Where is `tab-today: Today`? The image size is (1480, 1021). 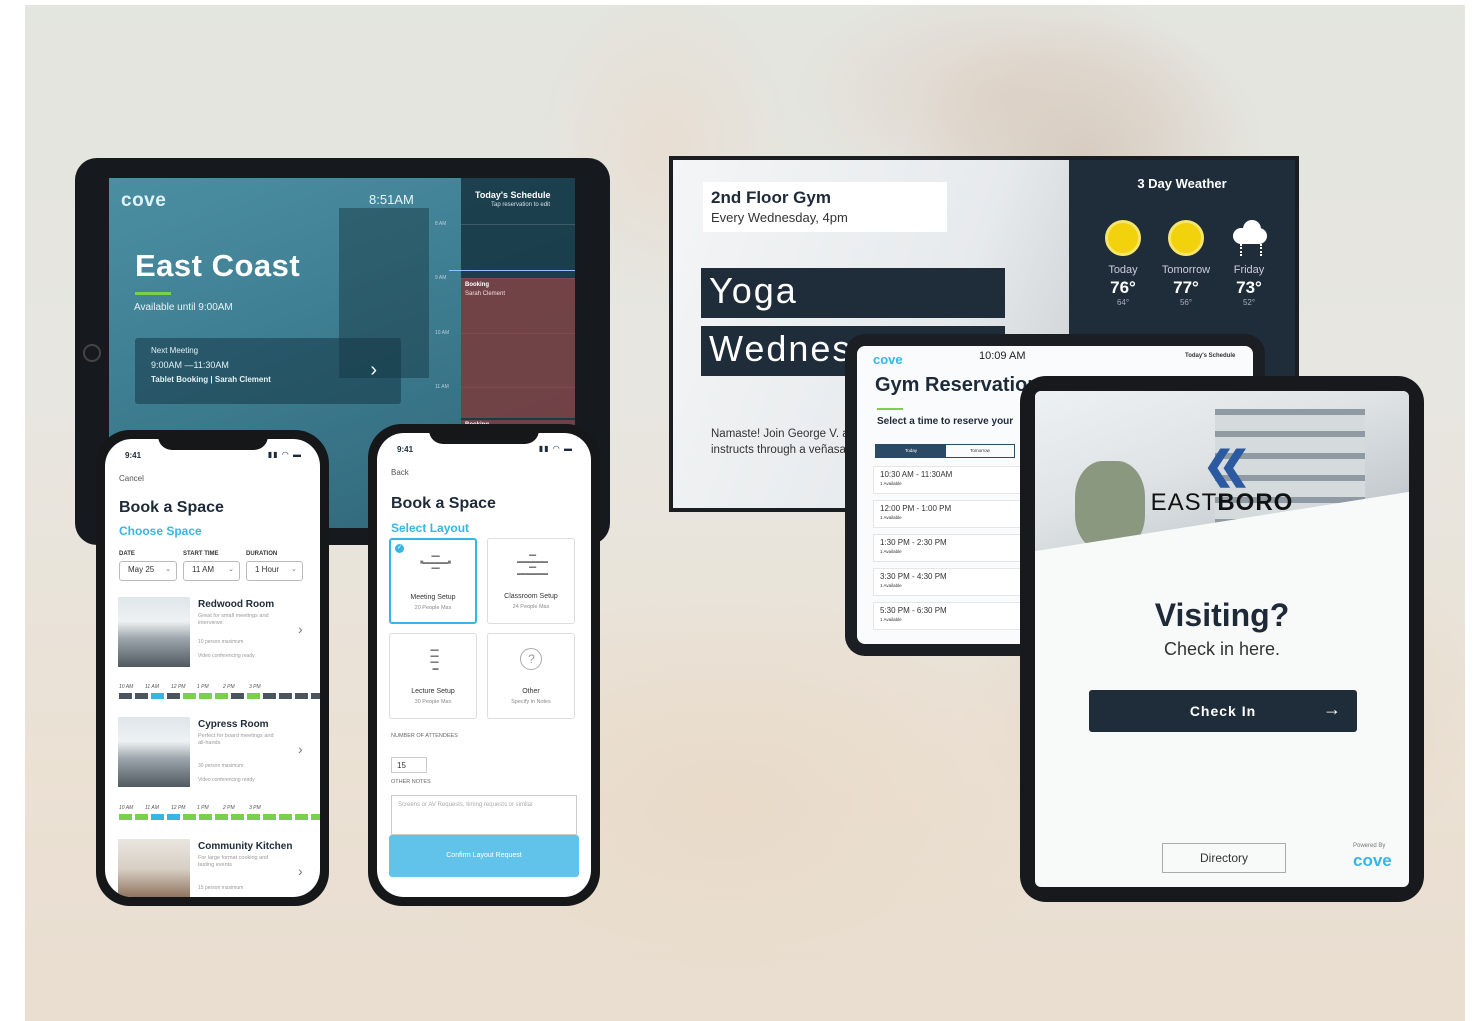
tab-today: Today is located at coordinates (911, 451).